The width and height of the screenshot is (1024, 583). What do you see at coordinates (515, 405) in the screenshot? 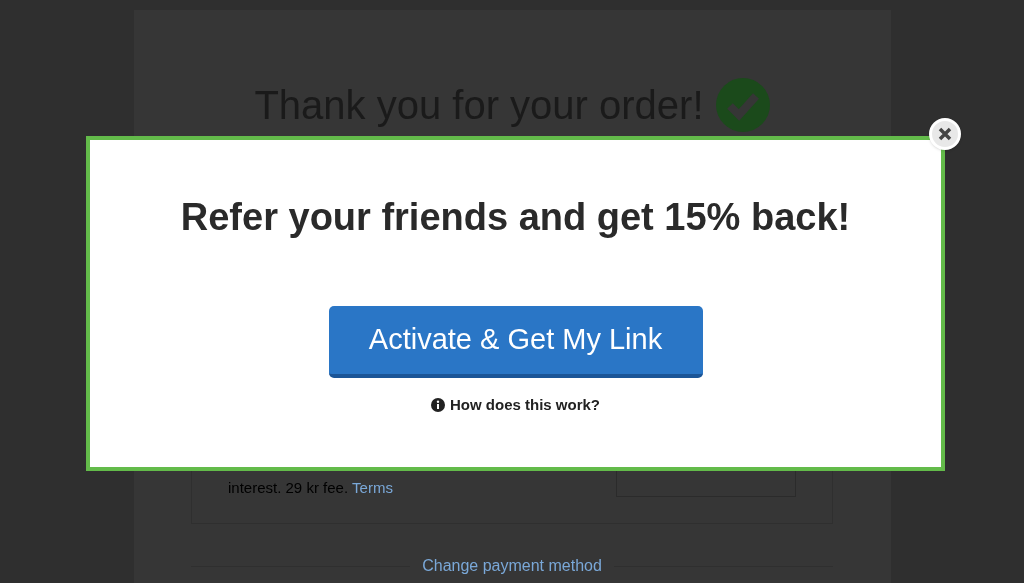
I see `help-link: How does this work?` at bounding box center [515, 405].